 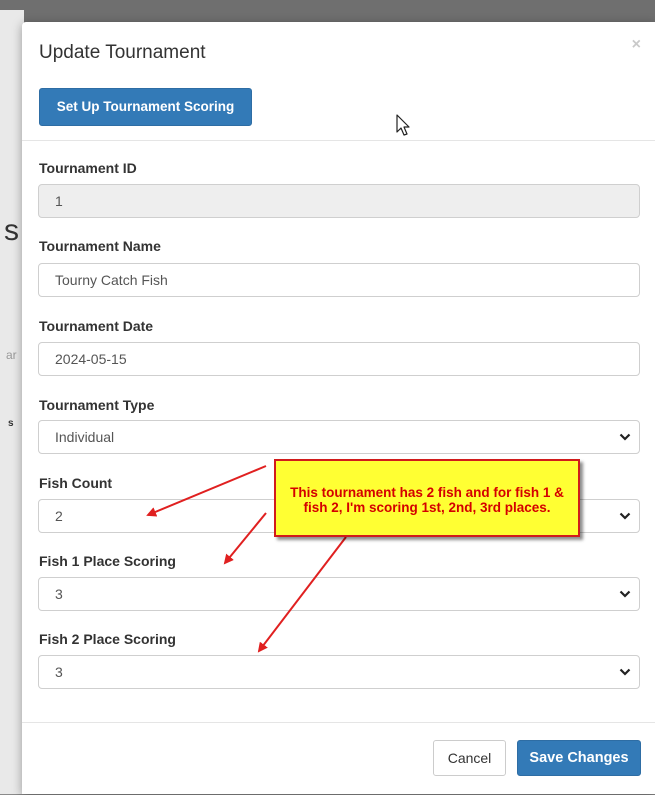 I want to click on tournament-type-value: Individual, so click(x=85, y=437).